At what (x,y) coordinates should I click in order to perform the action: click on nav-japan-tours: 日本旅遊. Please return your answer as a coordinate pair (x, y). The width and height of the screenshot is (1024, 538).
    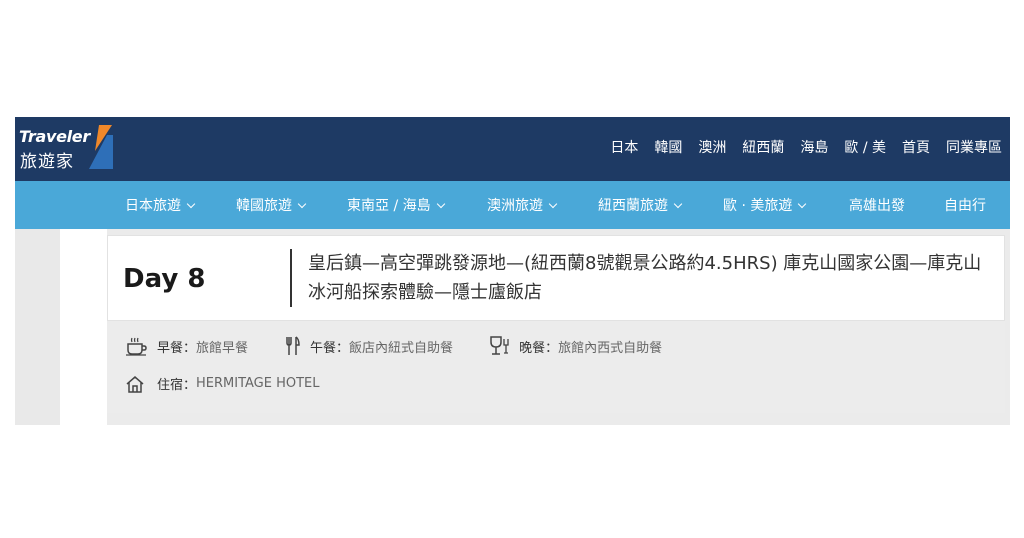
    Looking at the image, I should click on (160, 205).